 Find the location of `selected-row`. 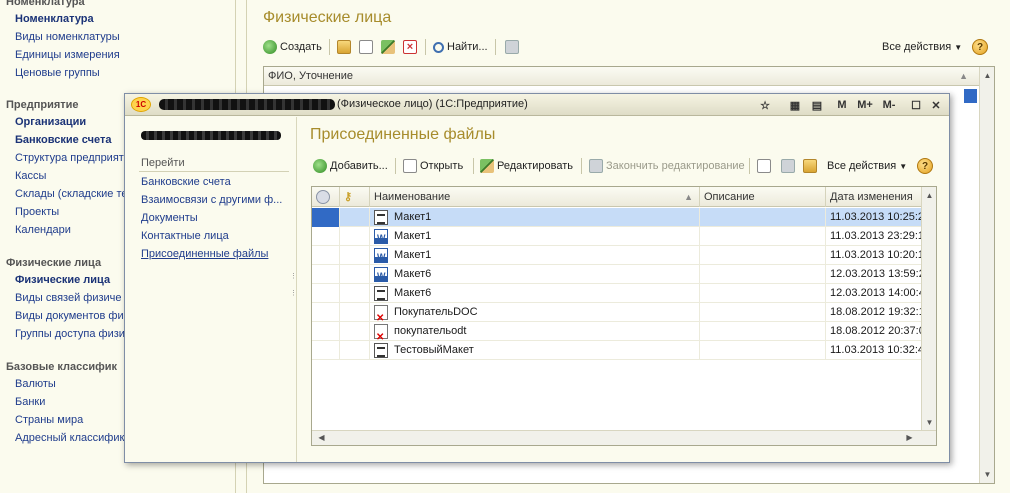

selected-row is located at coordinates (970, 96).